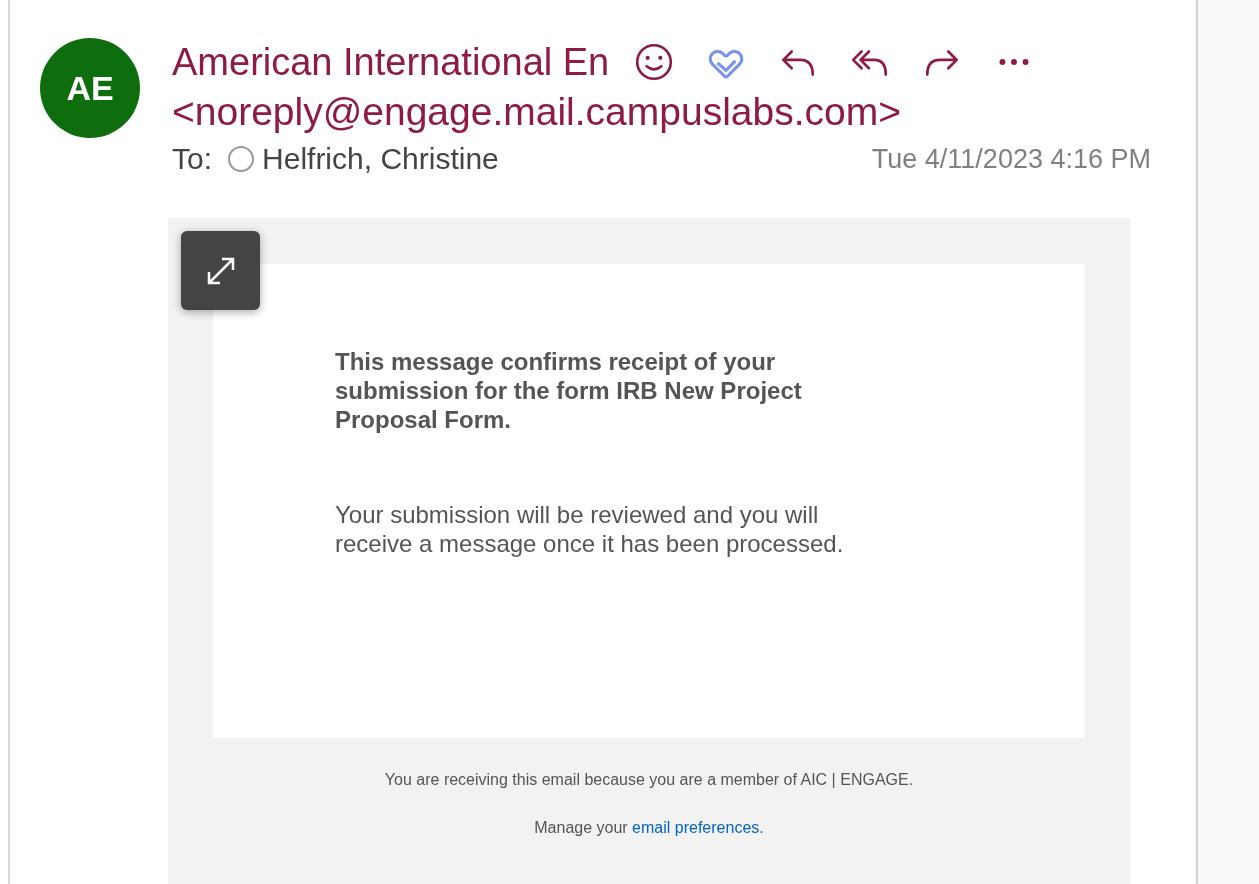  Describe the element at coordinates (380, 159) in the screenshot. I see `recipient-name: Helfrich, Christine` at that location.